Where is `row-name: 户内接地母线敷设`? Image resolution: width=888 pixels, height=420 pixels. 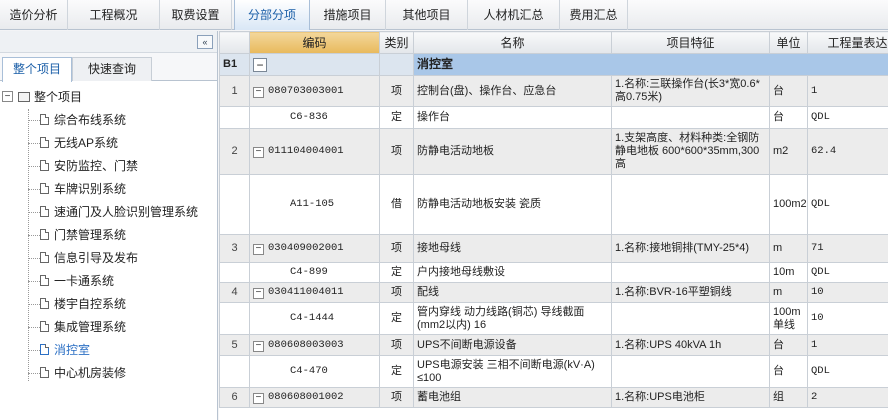
row-name: 户内接地母线敷设 is located at coordinates (512, 272).